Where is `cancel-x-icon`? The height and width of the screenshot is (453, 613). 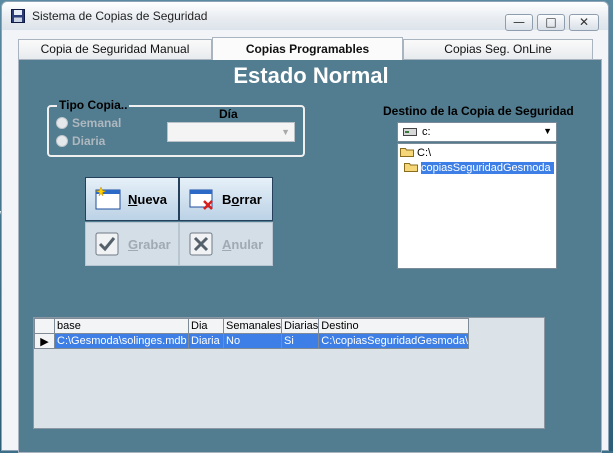
cancel-x-icon is located at coordinates (201, 244).